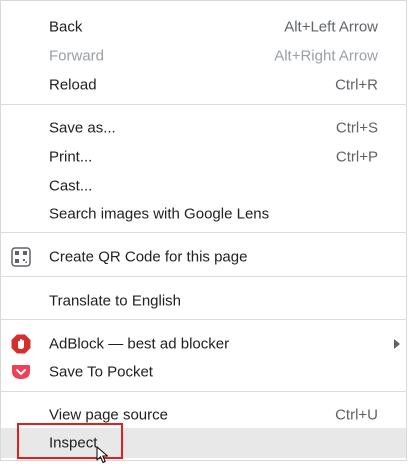  What do you see at coordinates (73, 84) in the screenshot?
I see `menu-item-label: Reload` at bounding box center [73, 84].